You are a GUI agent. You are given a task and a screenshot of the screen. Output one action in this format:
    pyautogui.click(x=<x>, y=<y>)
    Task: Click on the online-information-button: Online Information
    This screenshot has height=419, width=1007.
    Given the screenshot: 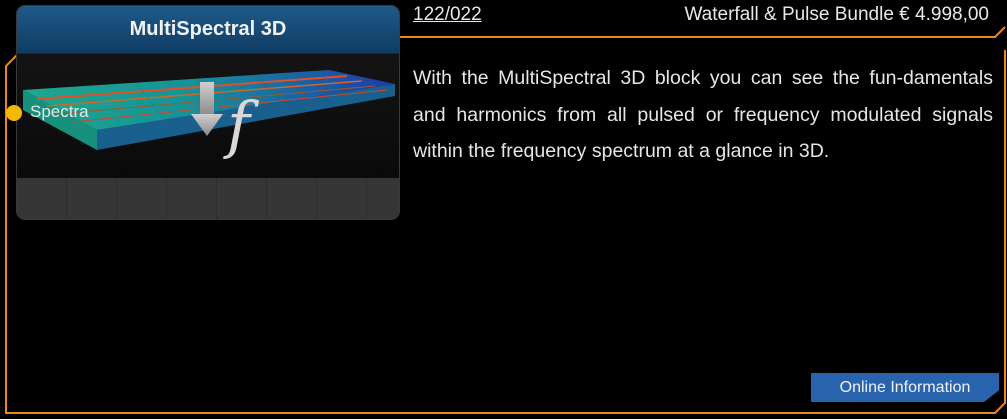 What is the action you would take?
    pyautogui.click(x=905, y=387)
    